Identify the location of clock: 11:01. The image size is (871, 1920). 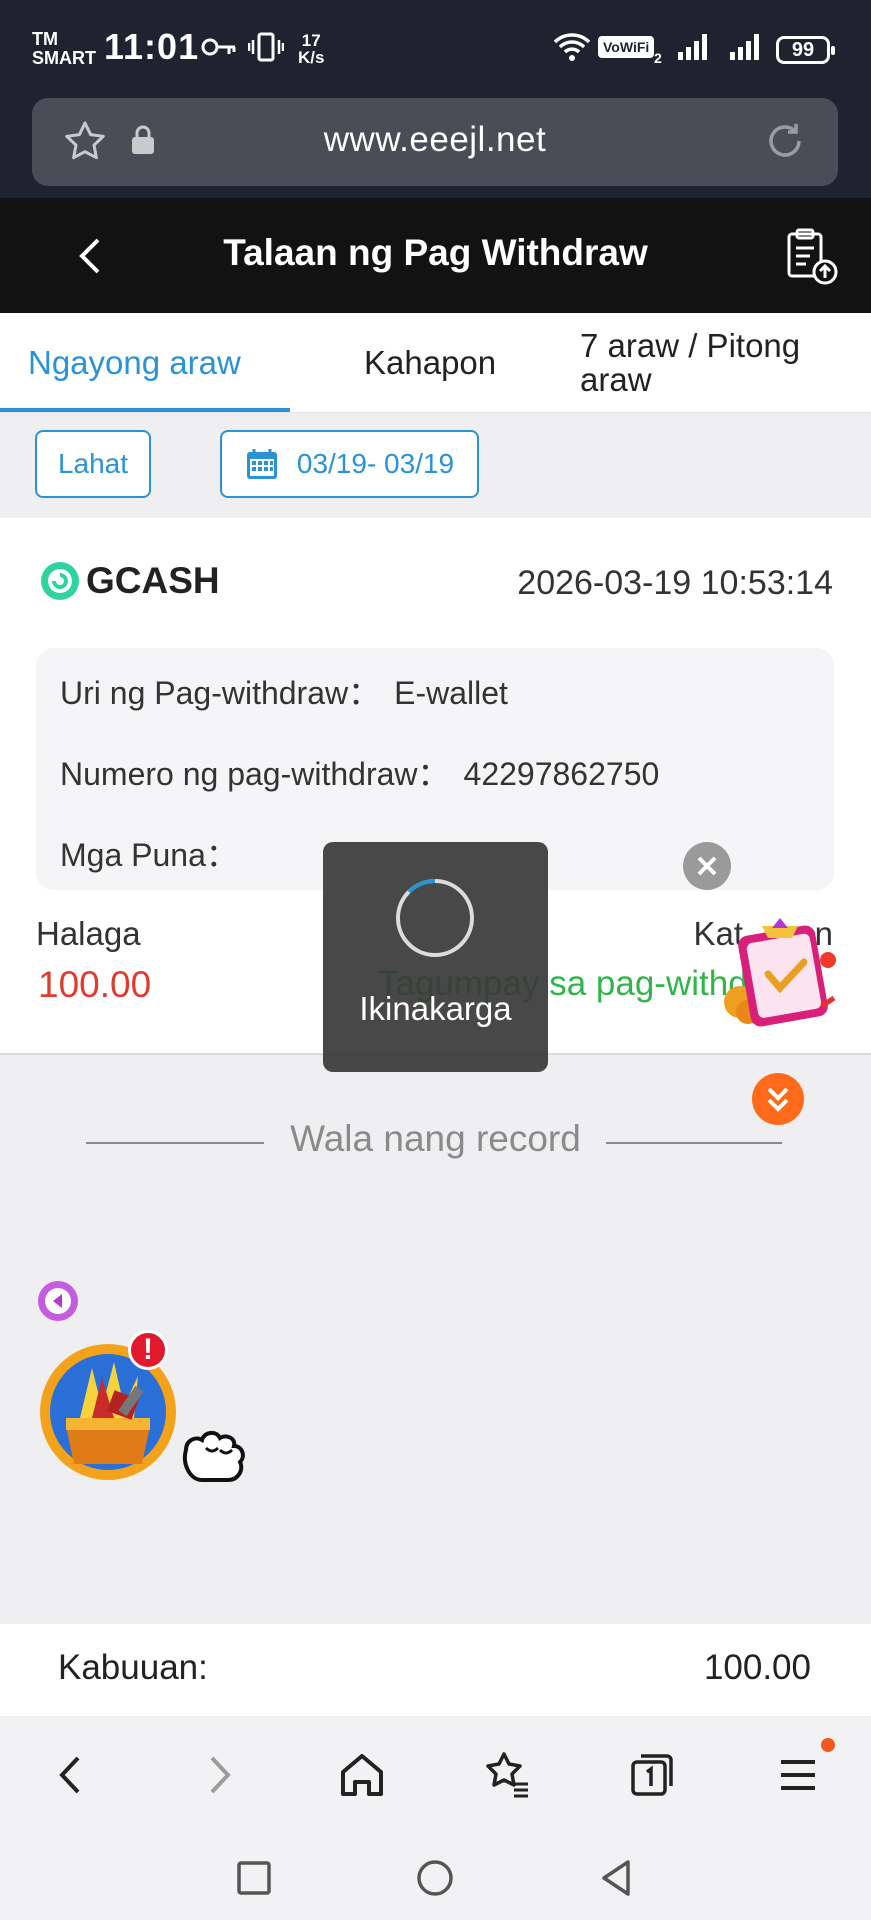
(152, 46).